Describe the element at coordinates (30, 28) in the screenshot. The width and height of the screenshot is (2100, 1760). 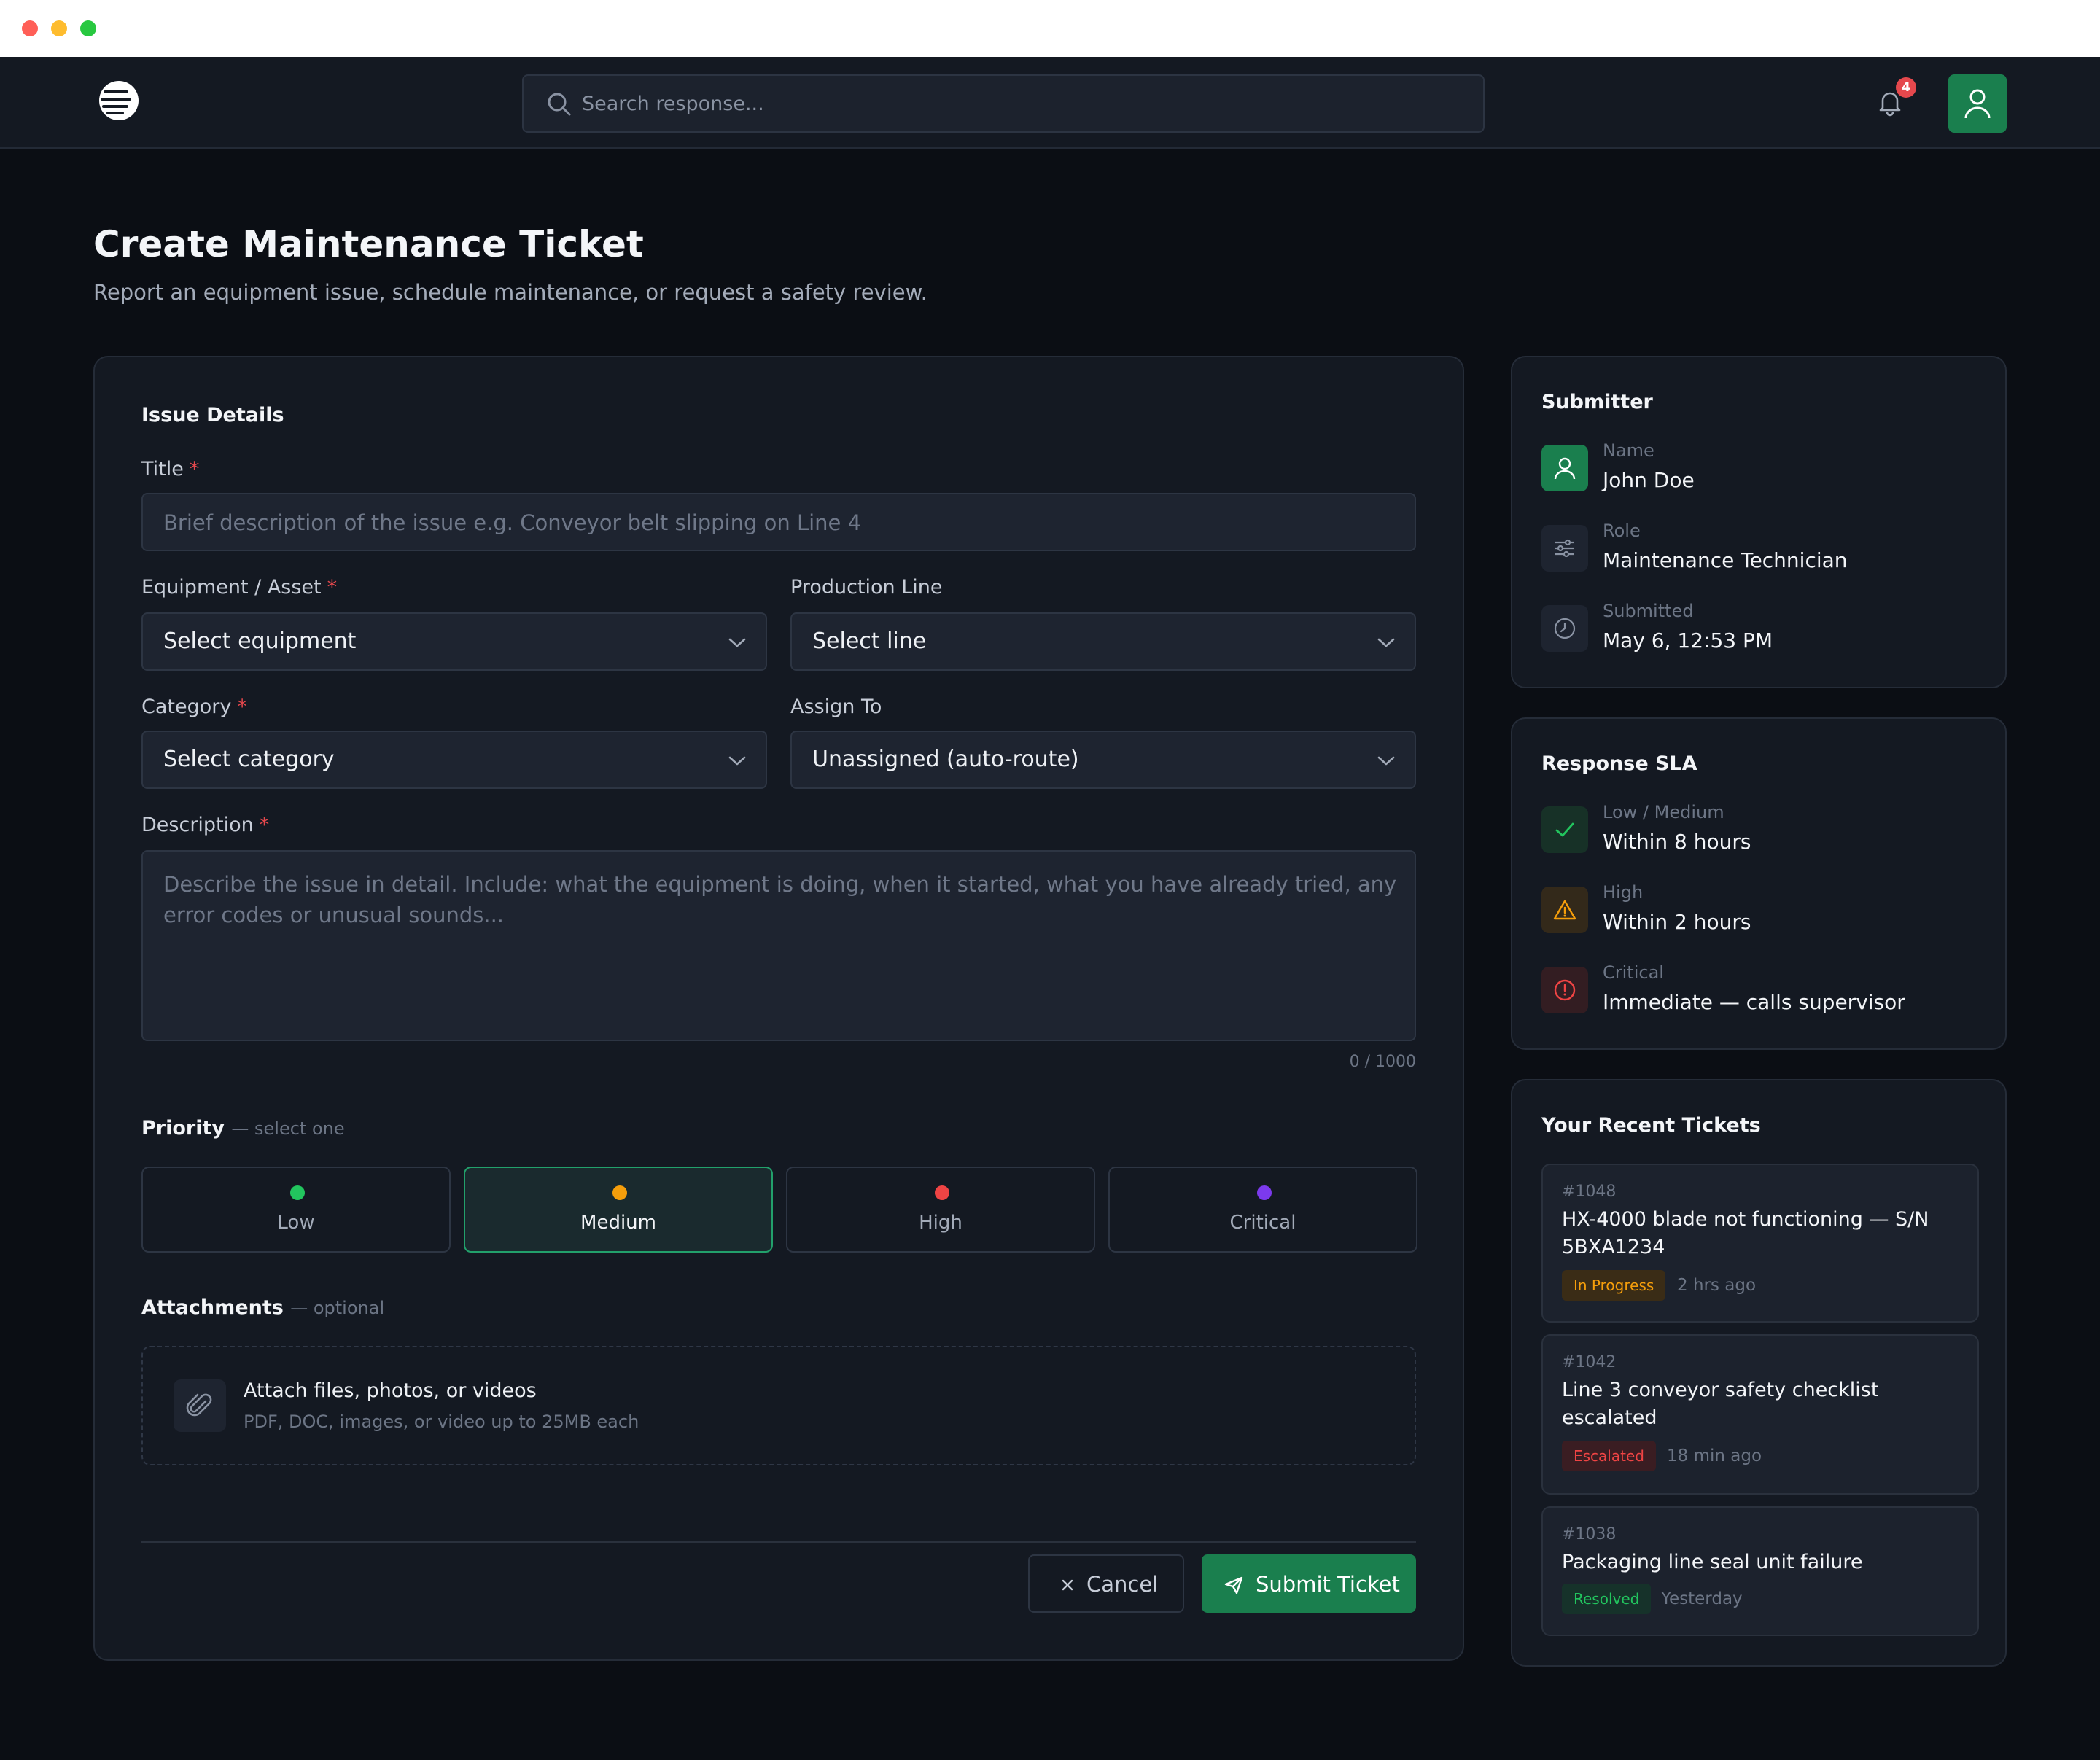
I see `window-close-button` at that location.